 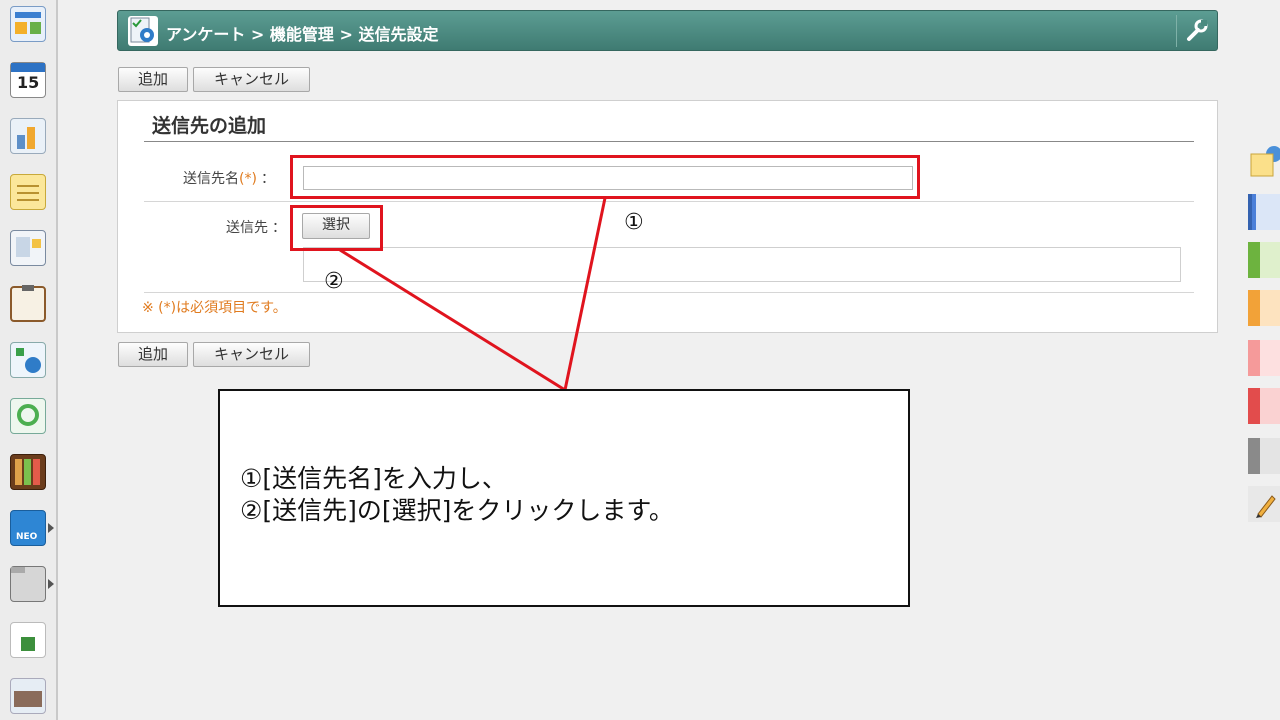 What do you see at coordinates (605, 177) in the screenshot?
I see `name-input-highlight` at bounding box center [605, 177].